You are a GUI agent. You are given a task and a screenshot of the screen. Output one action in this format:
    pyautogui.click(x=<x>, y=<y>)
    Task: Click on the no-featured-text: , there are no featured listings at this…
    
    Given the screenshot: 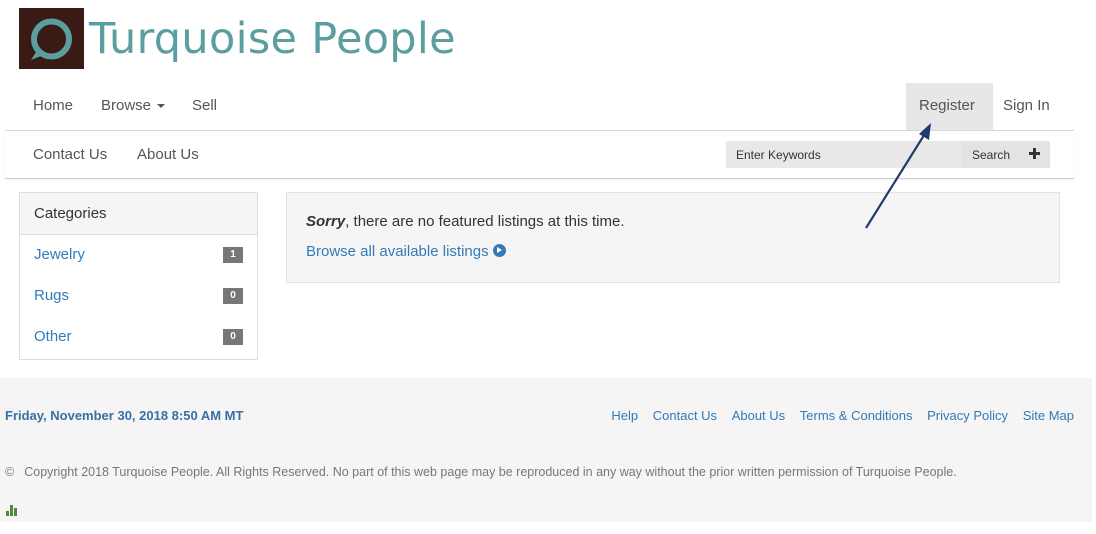 What is the action you would take?
    pyautogui.click(x=485, y=221)
    